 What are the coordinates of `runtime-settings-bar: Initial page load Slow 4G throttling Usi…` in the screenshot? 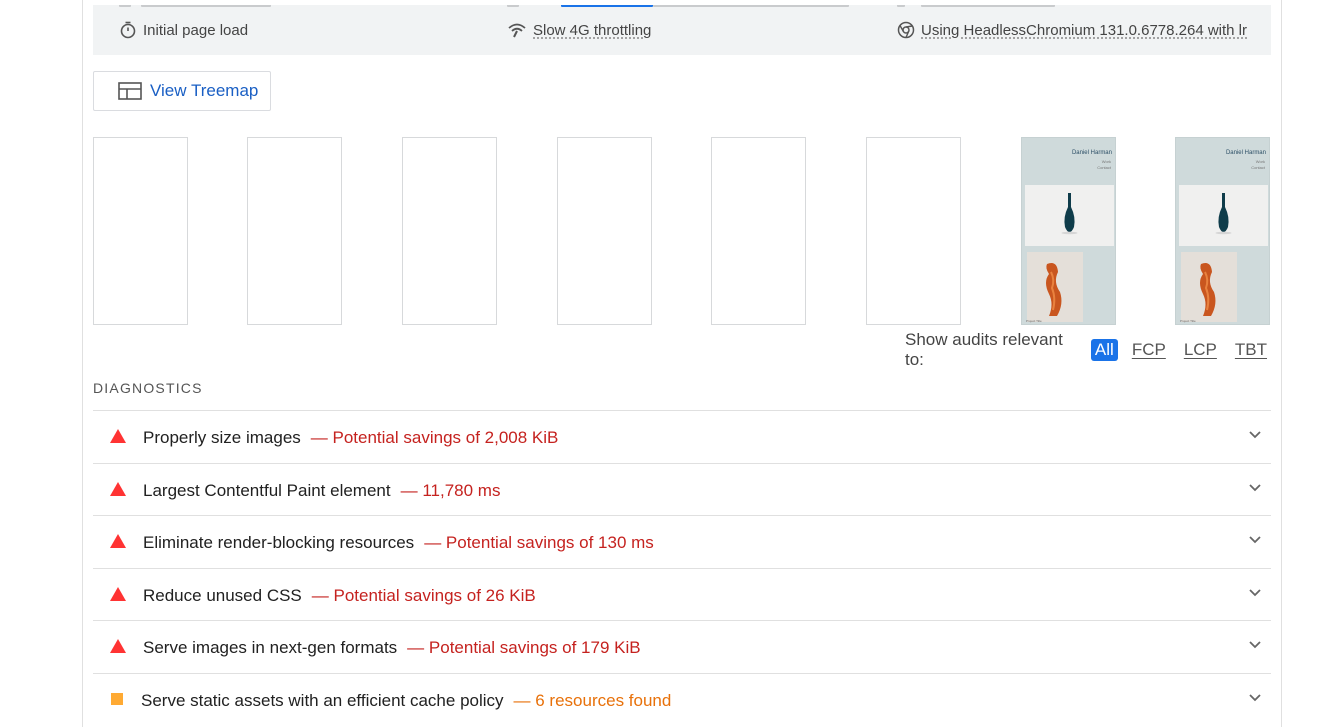 It's located at (682, 30).